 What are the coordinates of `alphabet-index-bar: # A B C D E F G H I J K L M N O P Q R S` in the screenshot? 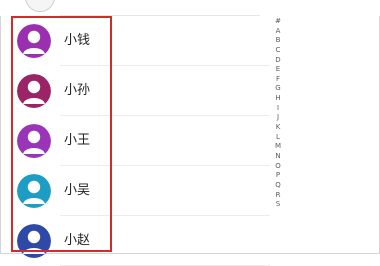 It's located at (278, 113).